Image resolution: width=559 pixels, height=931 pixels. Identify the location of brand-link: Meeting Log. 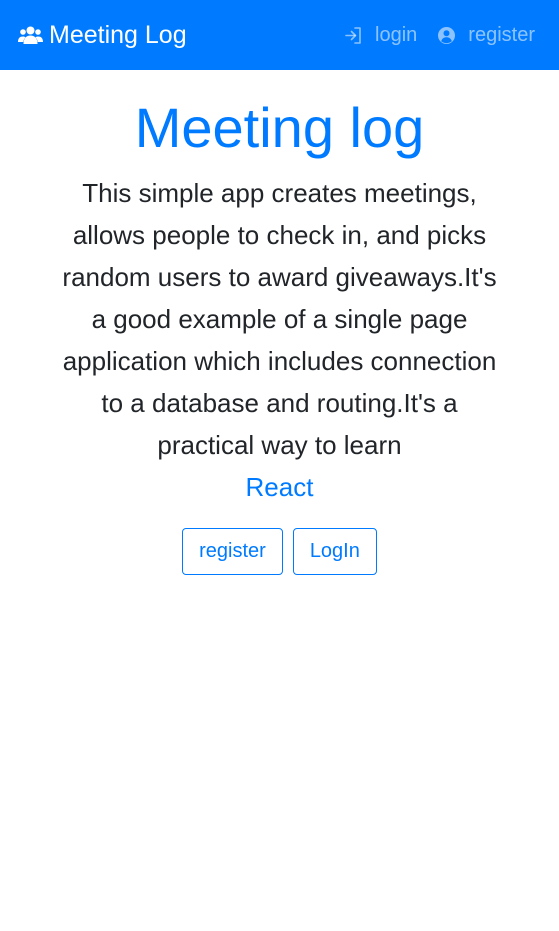
(102, 35).